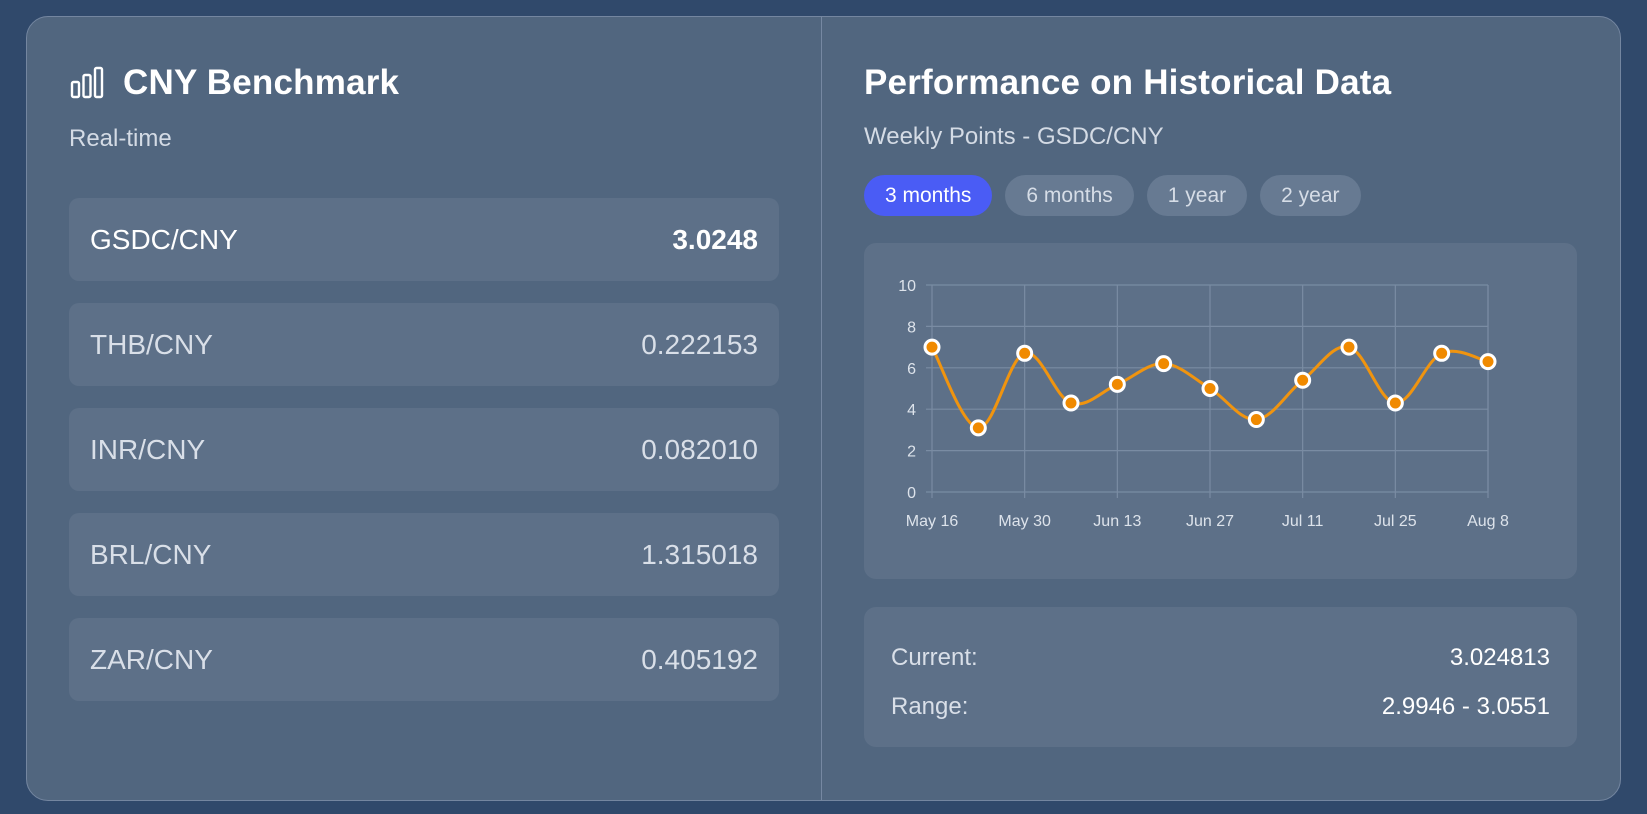  Describe the element at coordinates (424, 659) in the screenshot. I see `rate-row-zar: ZAR/CNY 0.405192` at that location.